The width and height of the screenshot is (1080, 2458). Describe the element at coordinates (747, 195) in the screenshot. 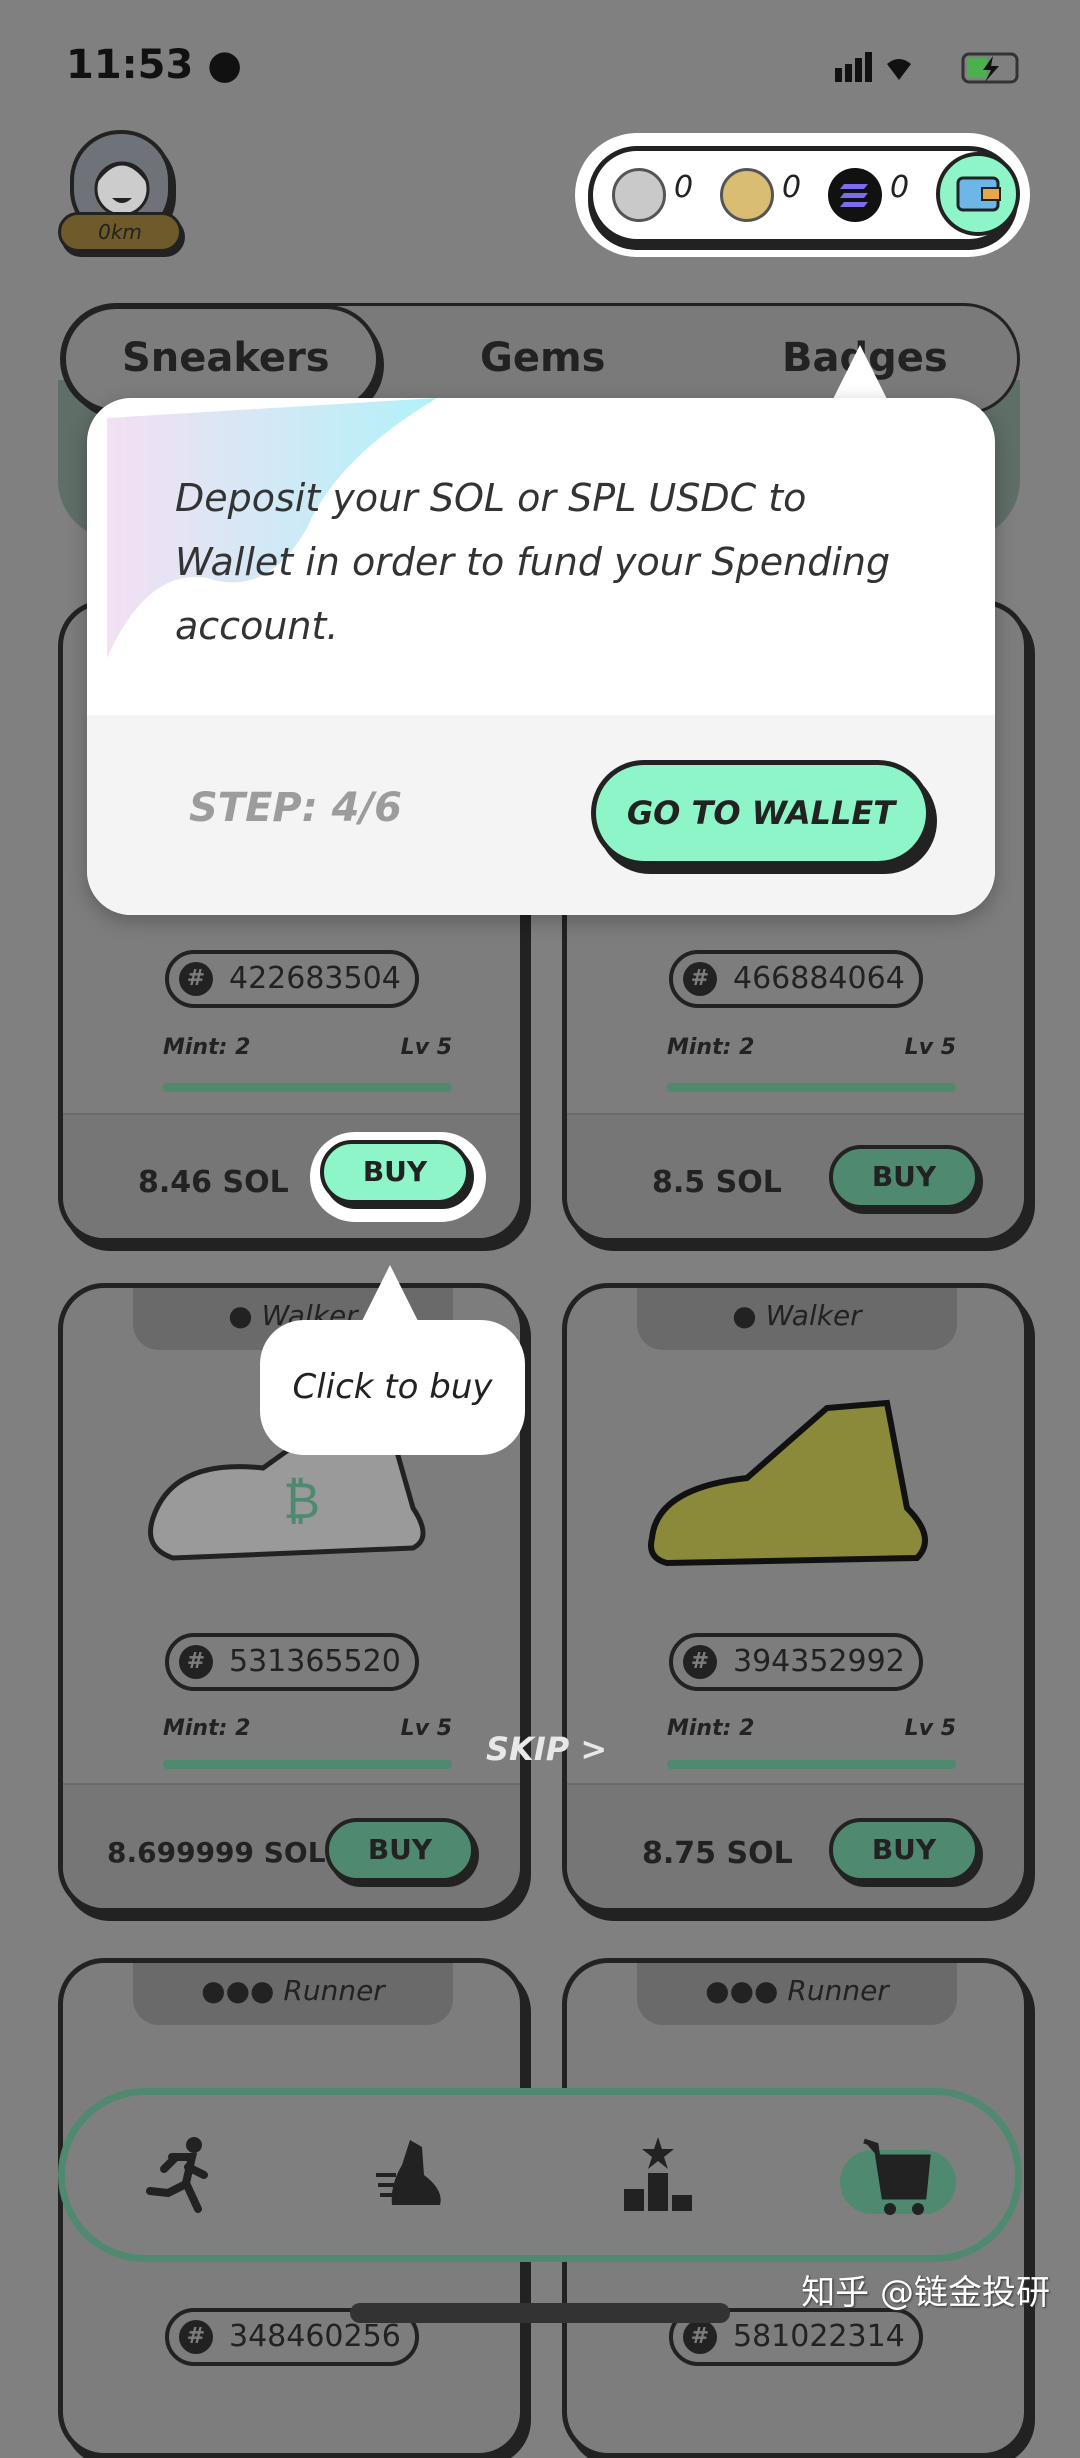

I see `gmt-coin-icon` at that location.